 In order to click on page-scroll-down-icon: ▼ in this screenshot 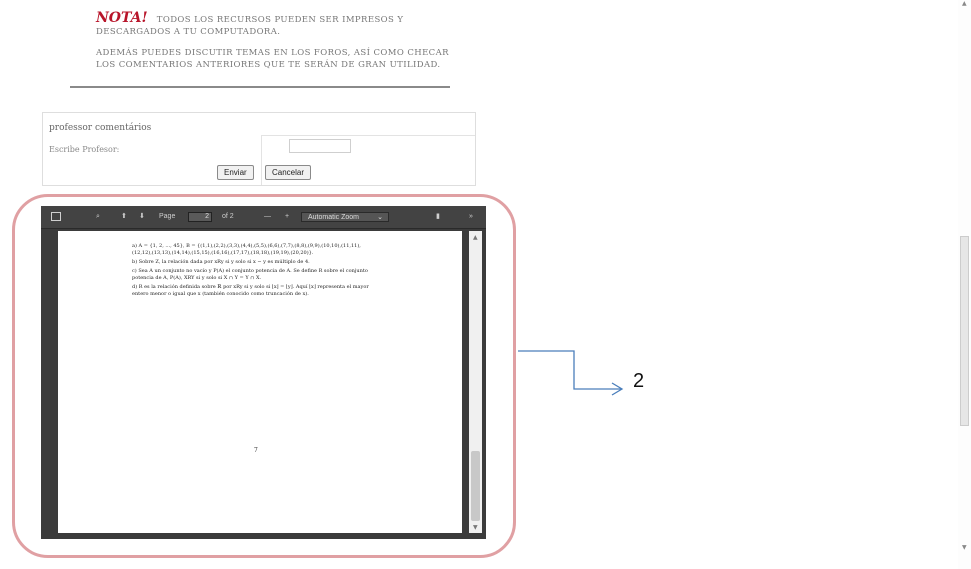, I will do `click(964, 547)`.